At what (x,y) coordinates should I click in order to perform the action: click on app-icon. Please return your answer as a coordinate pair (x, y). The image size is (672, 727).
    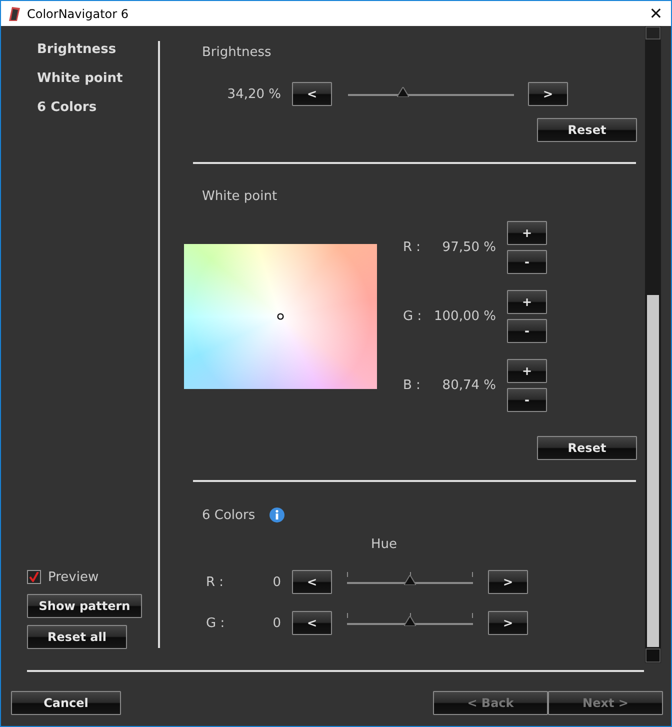
    Looking at the image, I should click on (14, 14).